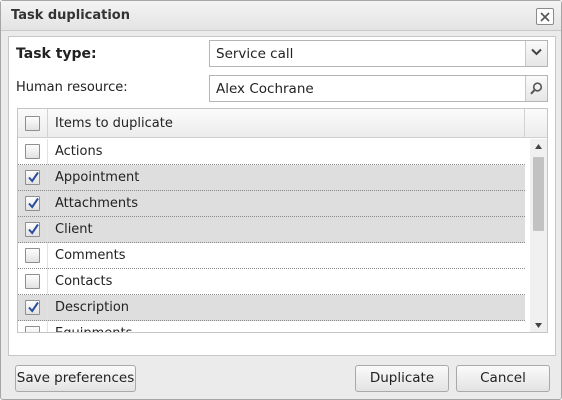  I want to click on list-item: Contacts, so click(271, 282).